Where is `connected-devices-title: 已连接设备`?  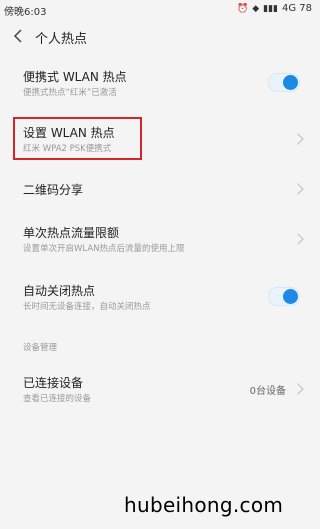 connected-devices-title: 已连接设备 is located at coordinates (53, 383).